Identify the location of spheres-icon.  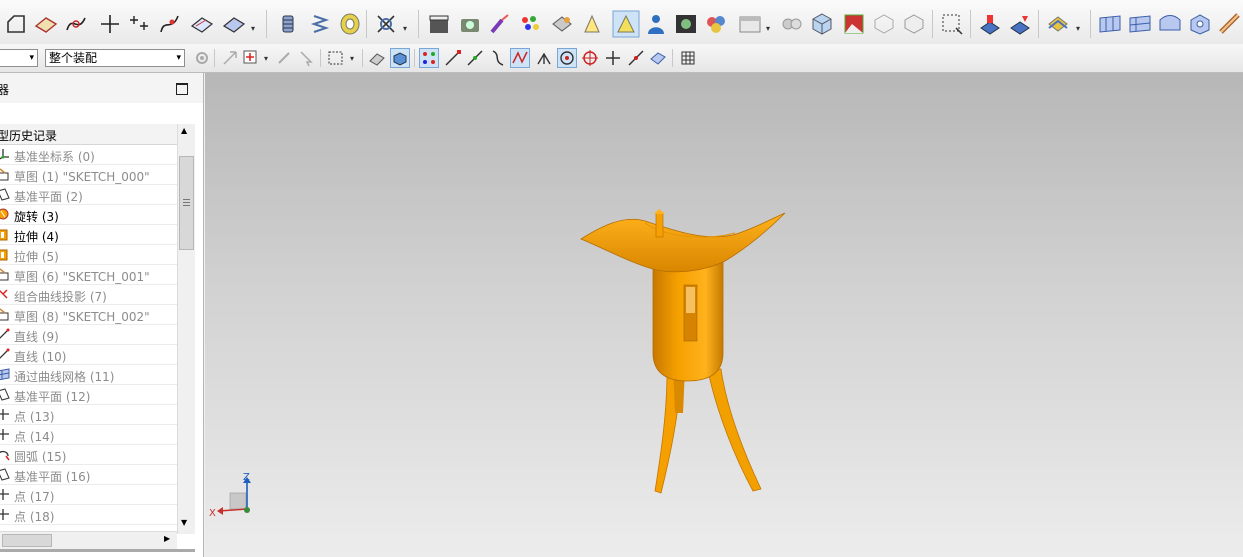
(716, 24).